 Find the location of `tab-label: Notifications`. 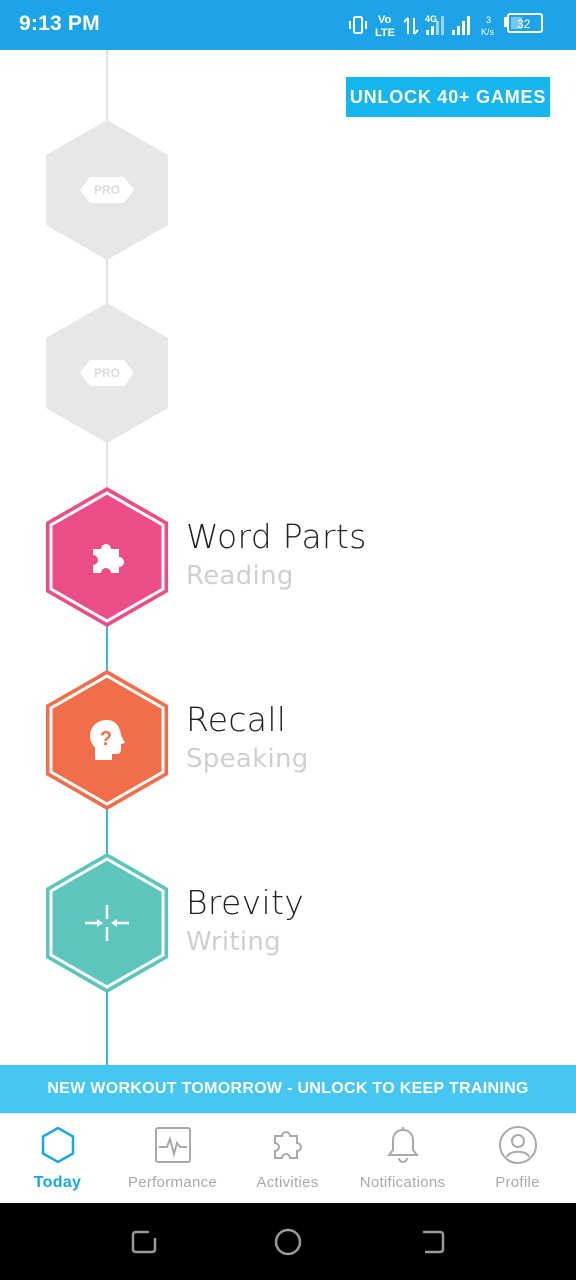

tab-label: Notifications is located at coordinates (402, 1182).